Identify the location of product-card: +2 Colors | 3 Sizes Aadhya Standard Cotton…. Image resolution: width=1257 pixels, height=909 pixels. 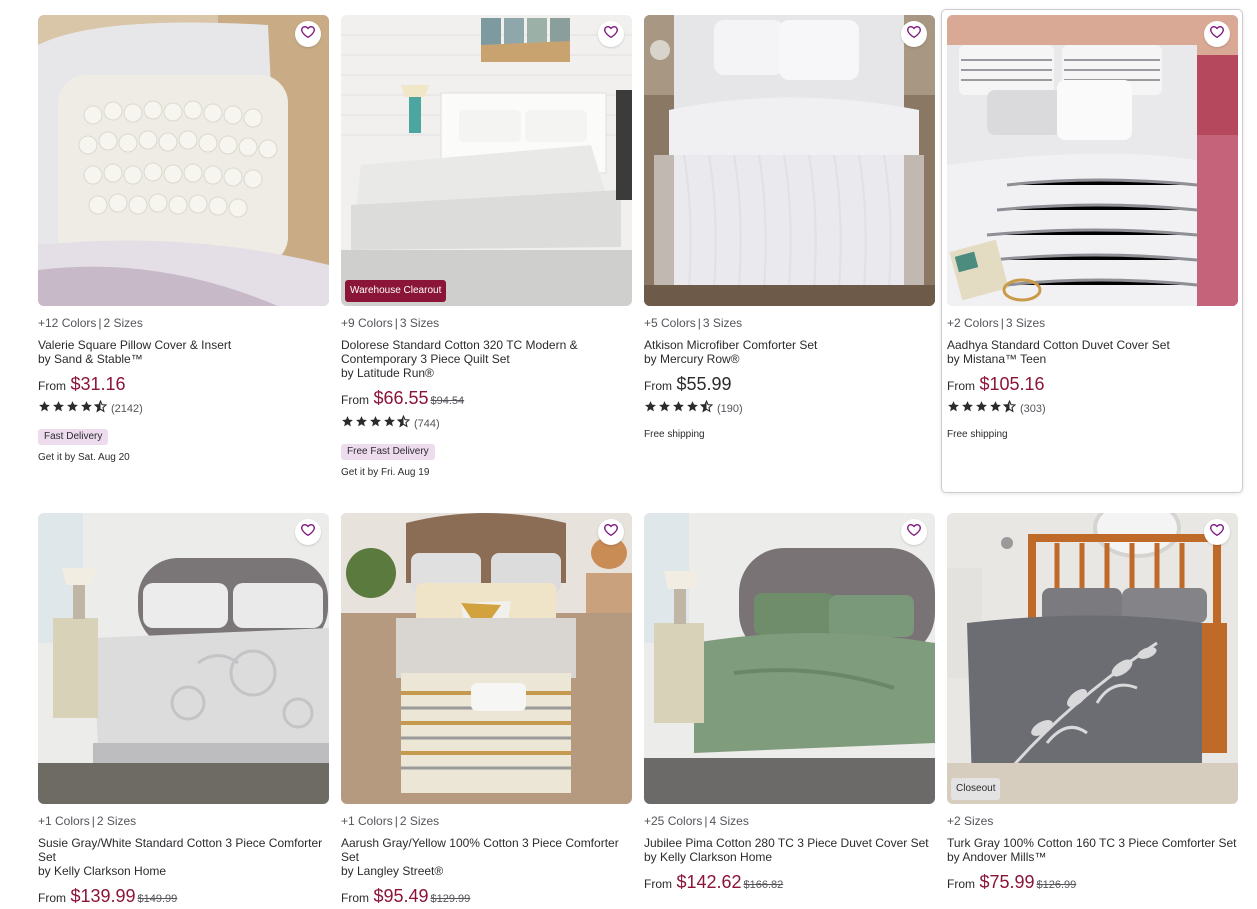
(1092, 227).